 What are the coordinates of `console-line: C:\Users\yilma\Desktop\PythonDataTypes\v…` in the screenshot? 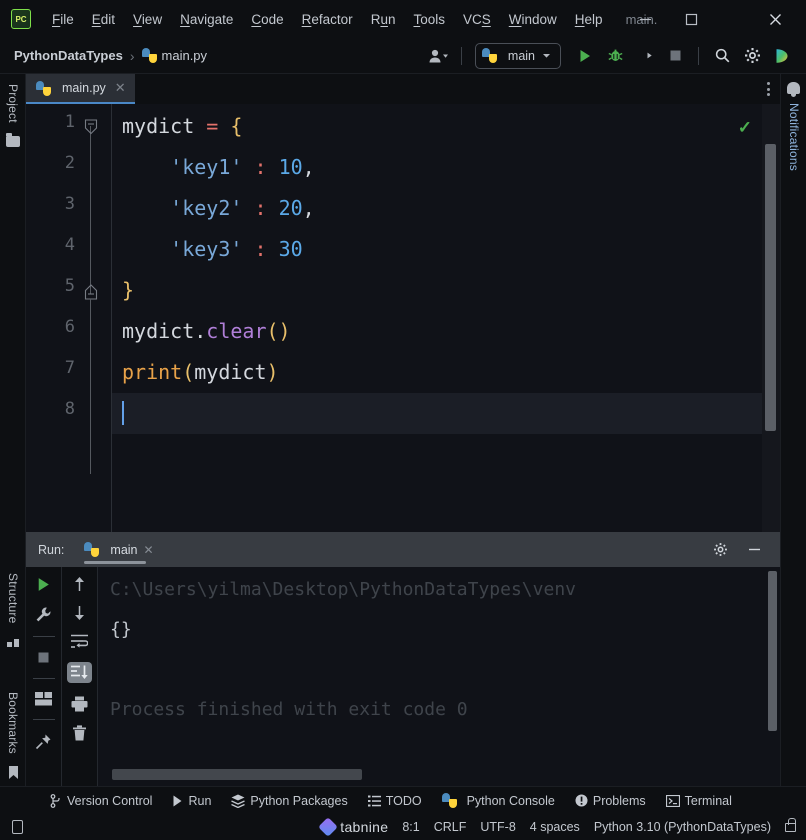 It's located at (343, 589).